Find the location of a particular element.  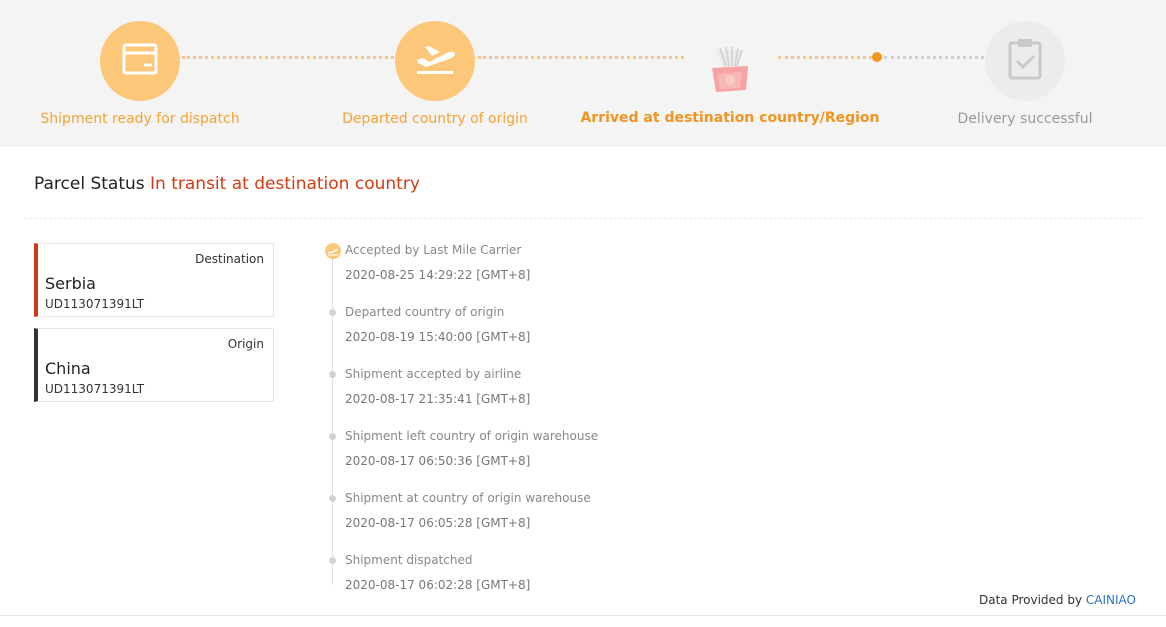

step-ready-circle is located at coordinates (140, 61).